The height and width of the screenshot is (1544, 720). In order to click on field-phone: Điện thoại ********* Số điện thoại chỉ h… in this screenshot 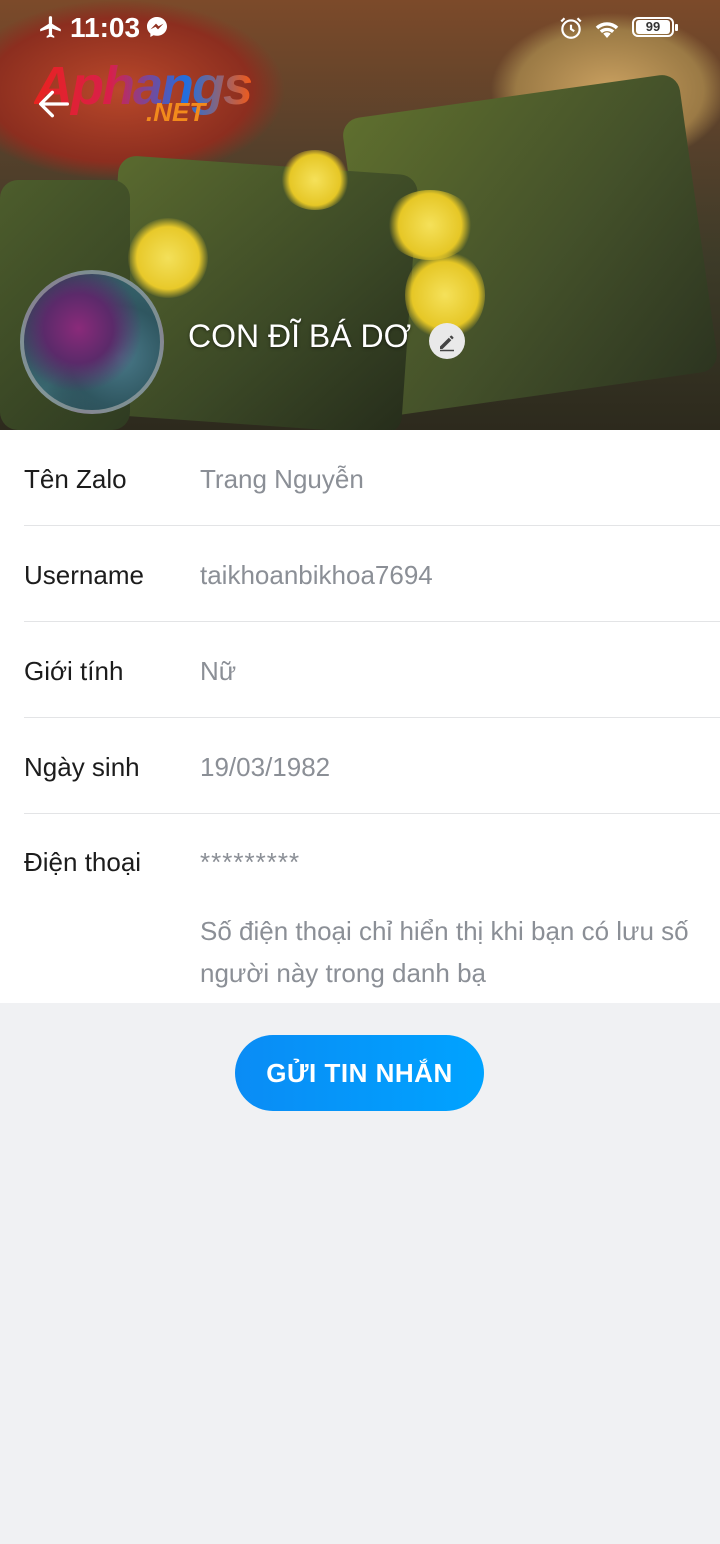, I will do `click(360, 908)`.